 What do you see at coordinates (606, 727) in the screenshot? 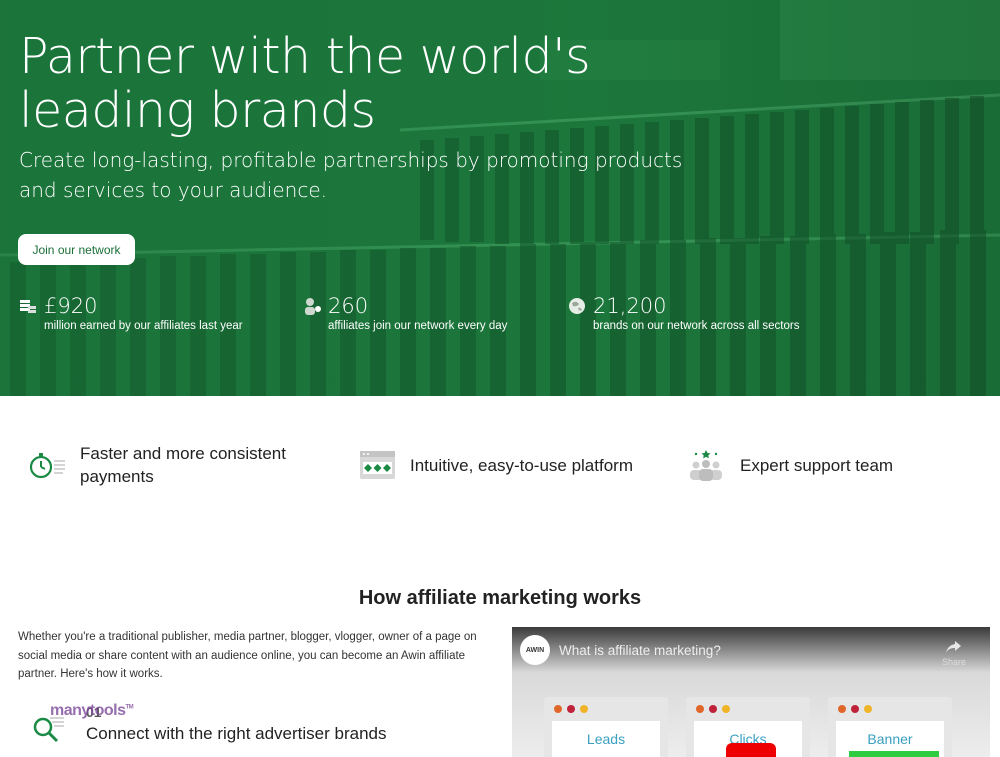
I see `video-card-leads: Leads` at bounding box center [606, 727].